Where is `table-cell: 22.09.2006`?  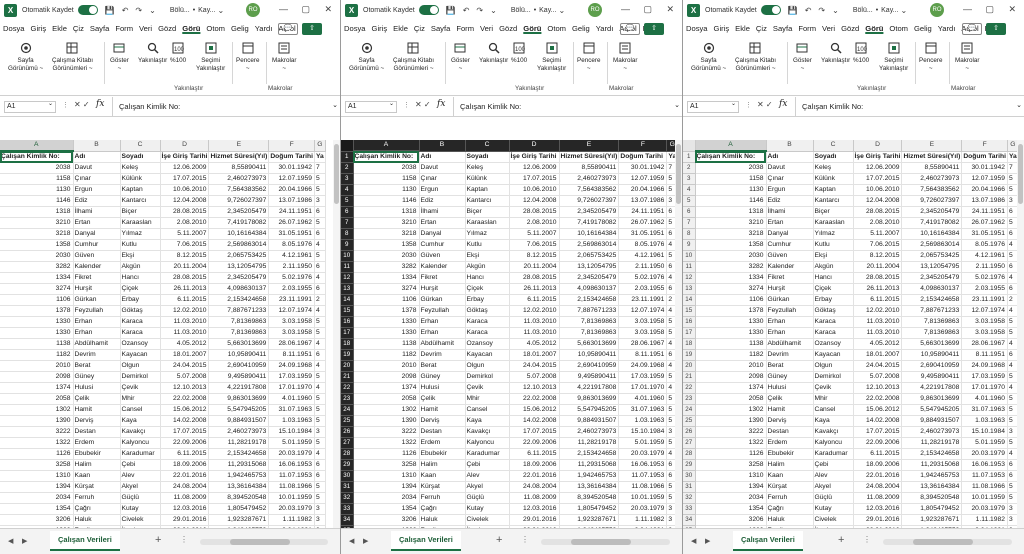
table-cell: 22.09.2006 is located at coordinates (878, 443).